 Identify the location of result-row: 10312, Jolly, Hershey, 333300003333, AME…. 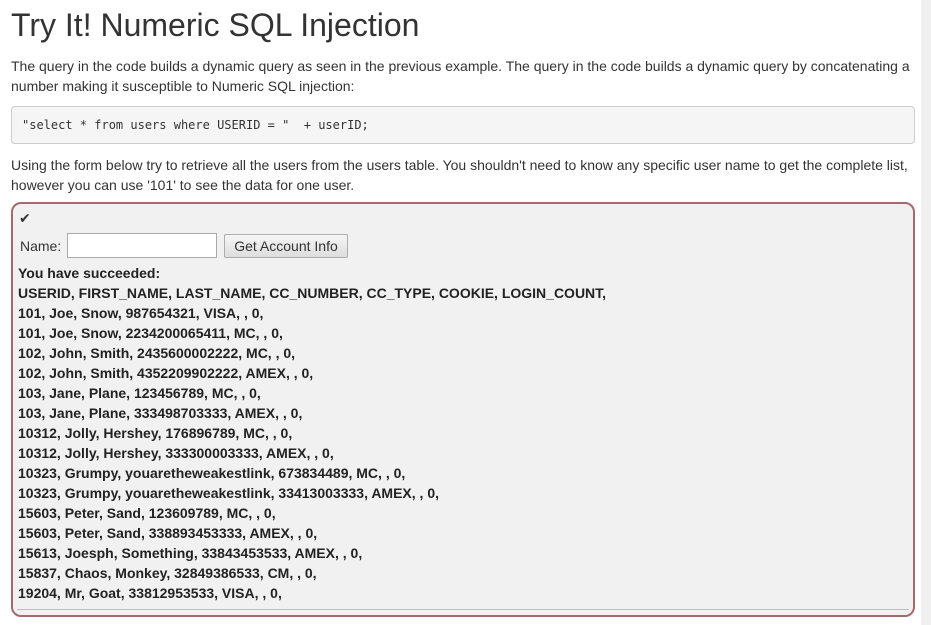
(176, 453).